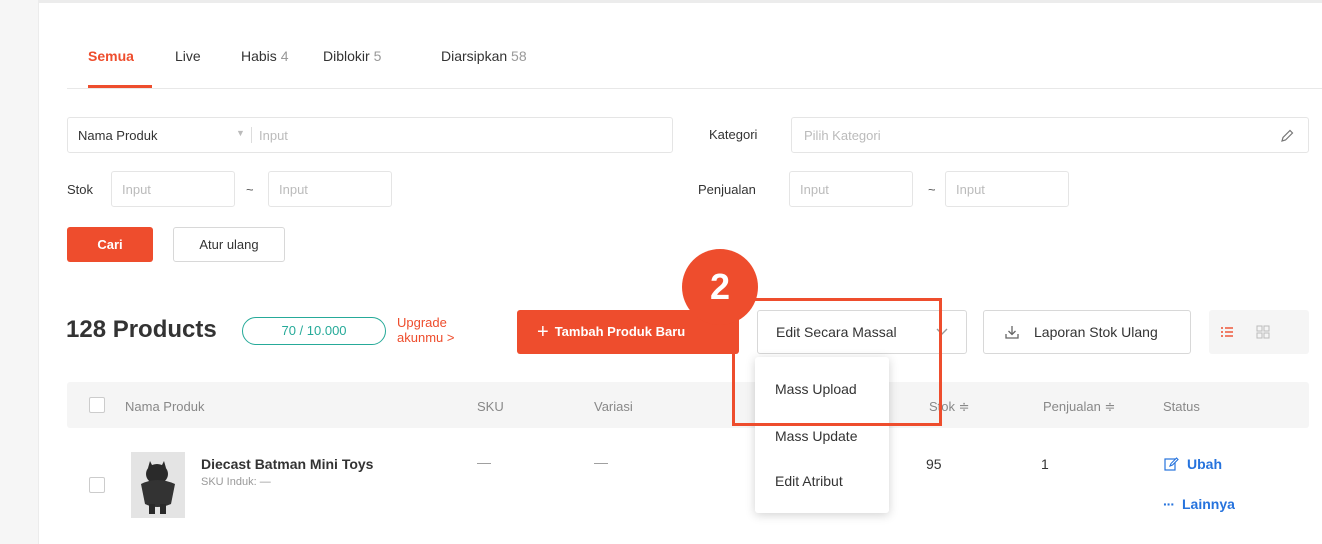 The image size is (1322, 544). I want to click on upgrade-account-link: Upgrade akunmu >, so click(425, 330).